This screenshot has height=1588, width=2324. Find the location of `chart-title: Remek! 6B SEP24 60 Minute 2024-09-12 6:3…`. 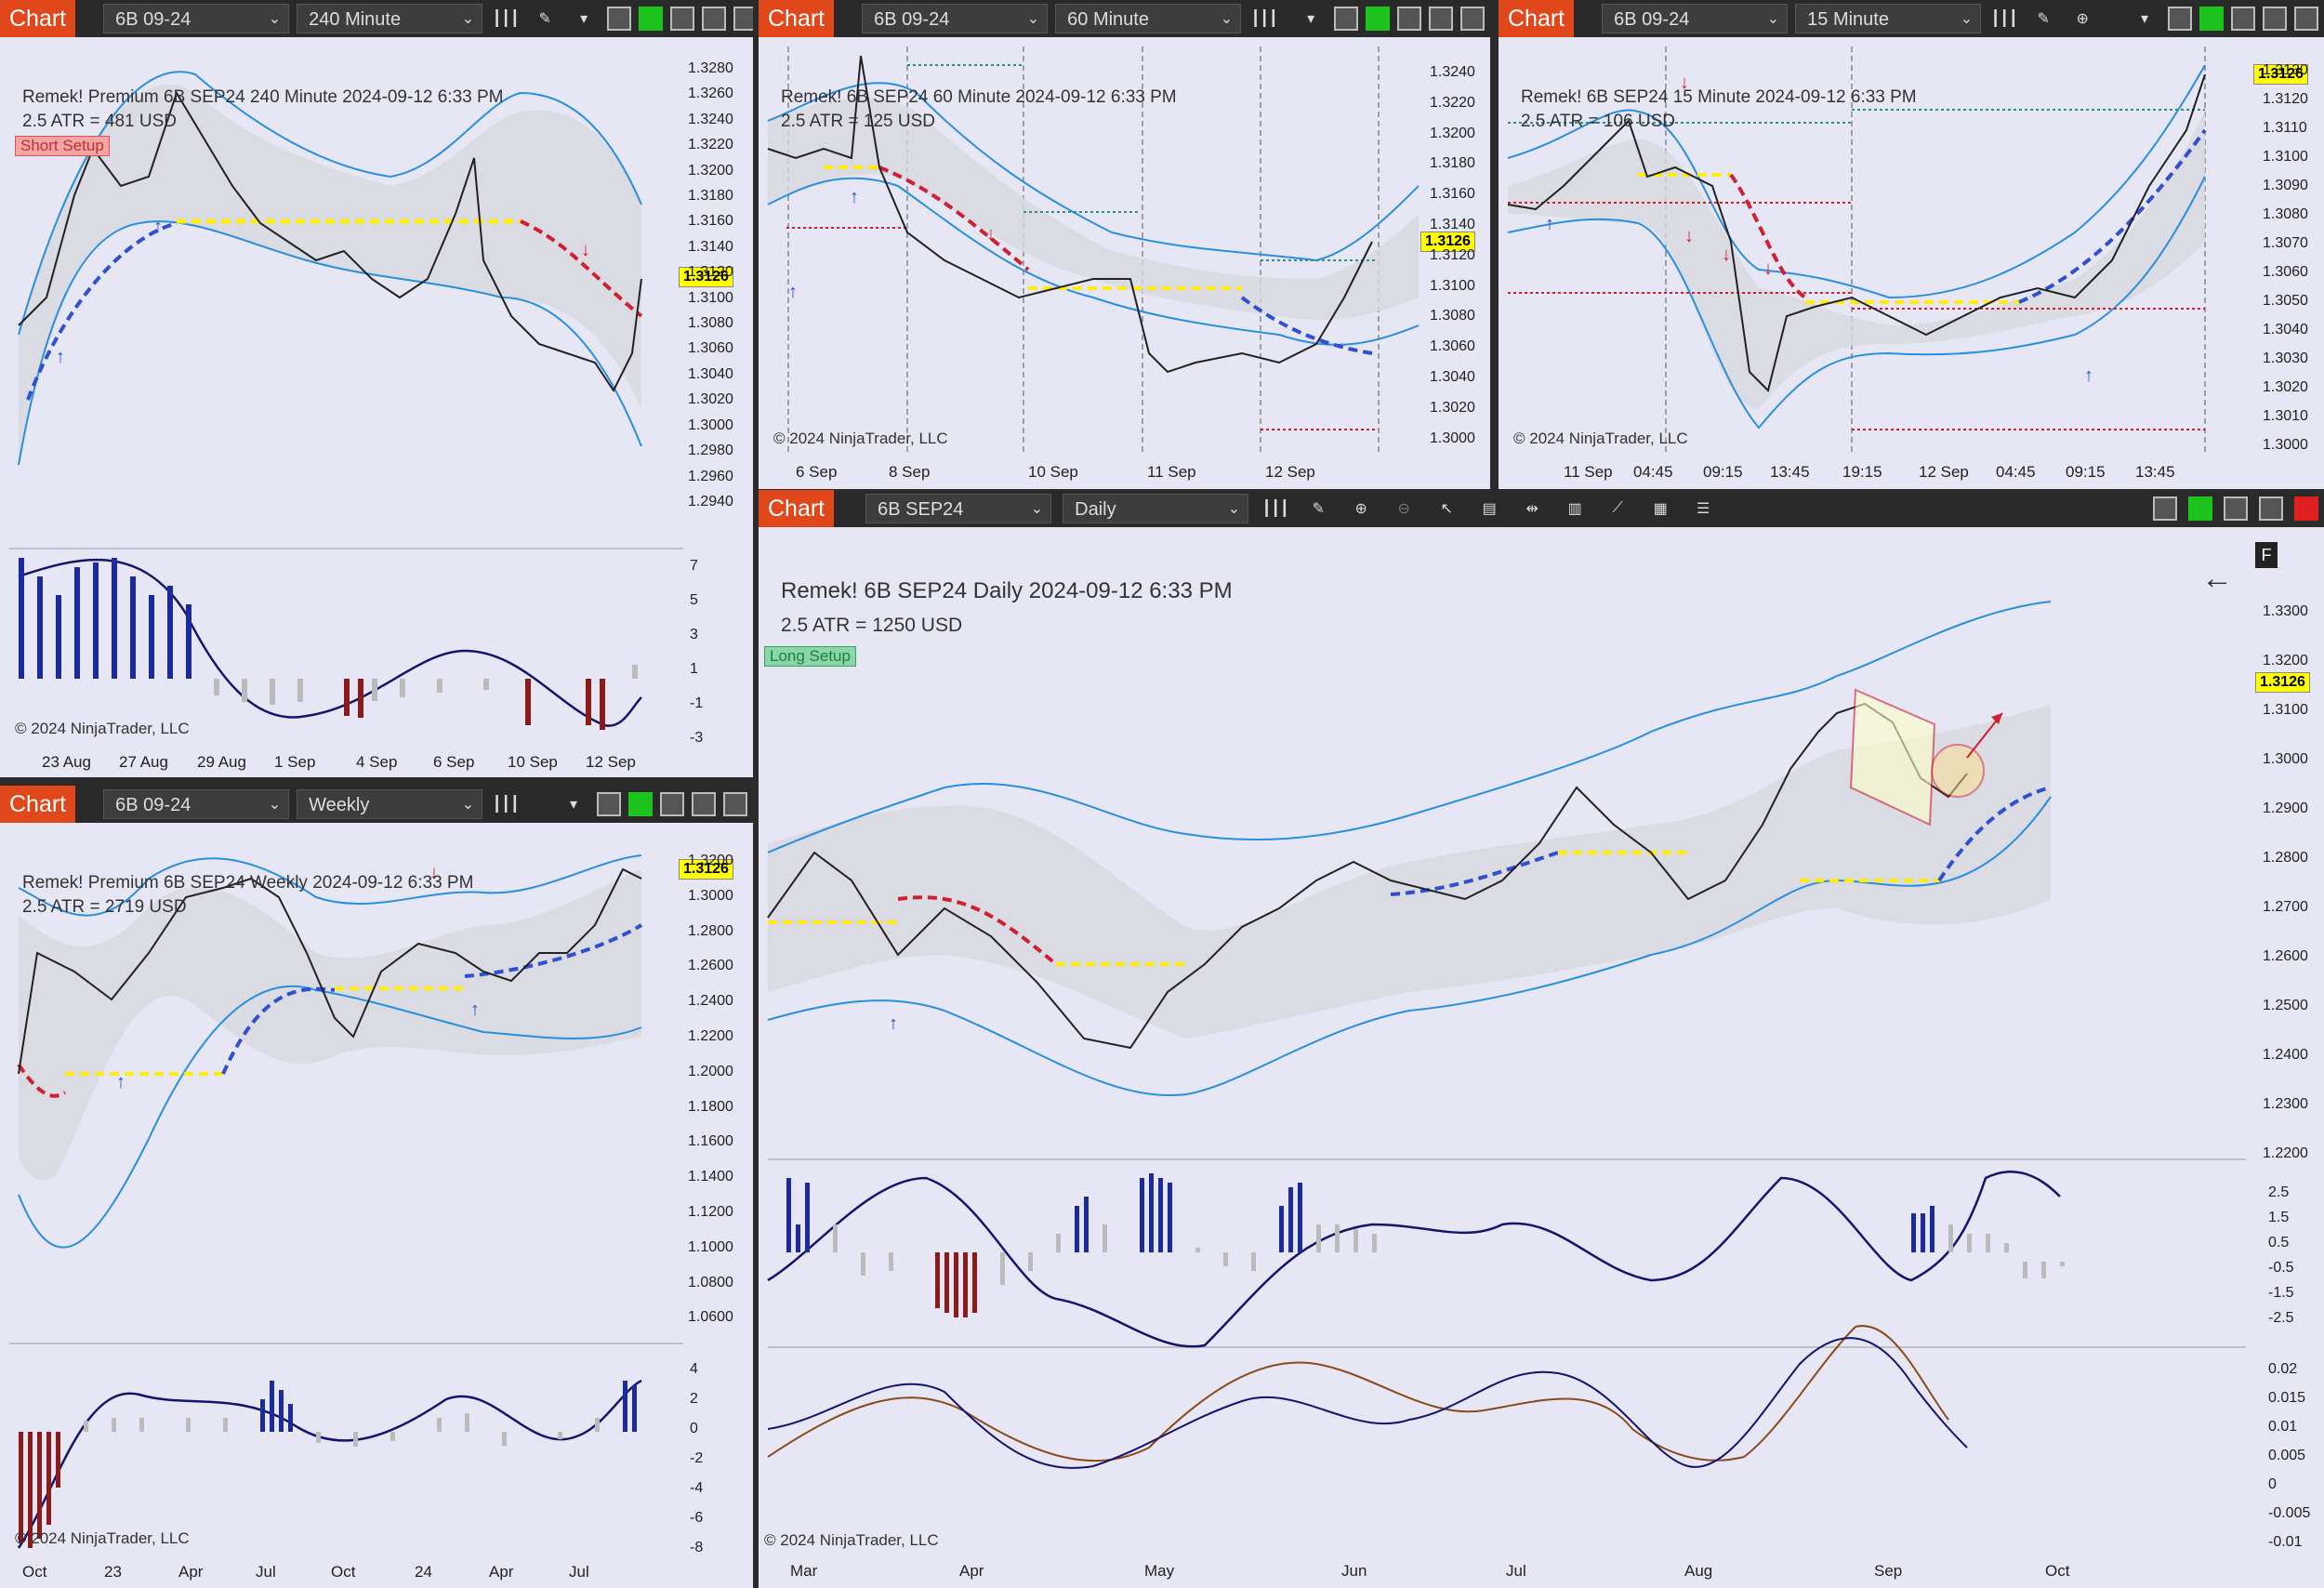

chart-title: Remek! 6B SEP24 60 Minute 2024-09-12 6:3… is located at coordinates (979, 97).